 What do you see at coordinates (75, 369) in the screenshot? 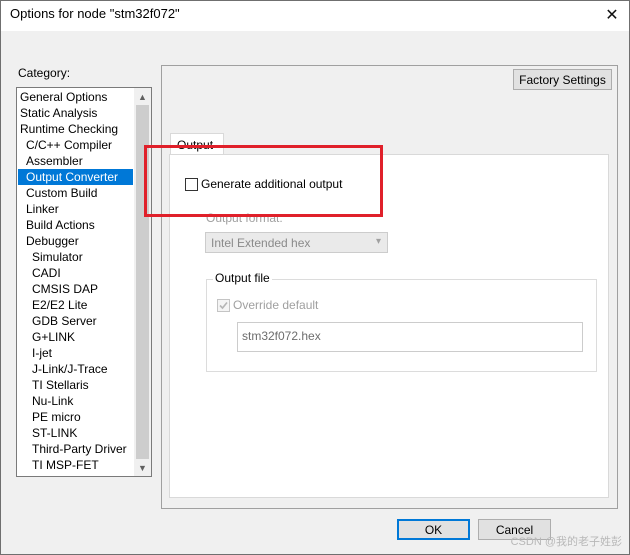
I see `category-item: J-Link/J-Trace` at bounding box center [75, 369].